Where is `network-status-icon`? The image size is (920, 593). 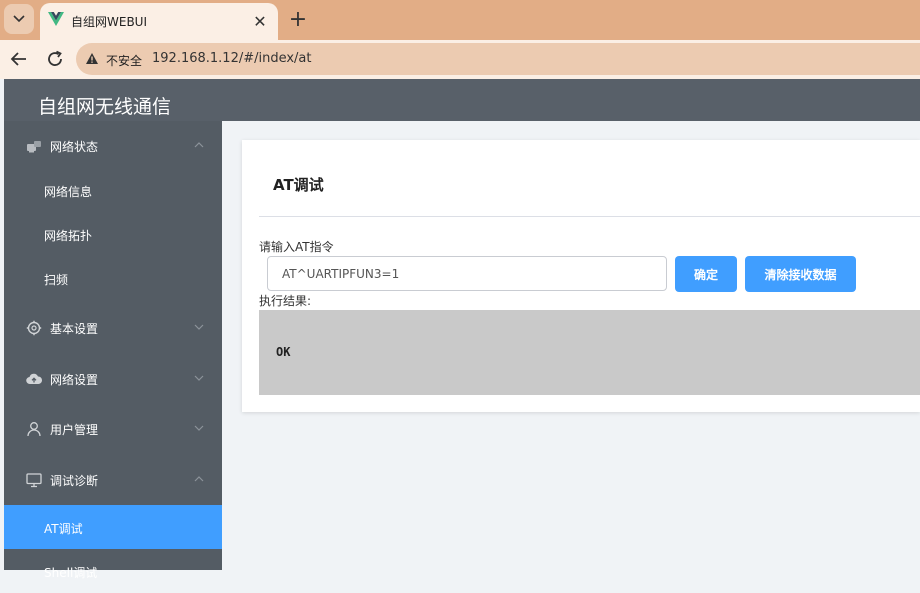
network-status-icon is located at coordinates (34, 147).